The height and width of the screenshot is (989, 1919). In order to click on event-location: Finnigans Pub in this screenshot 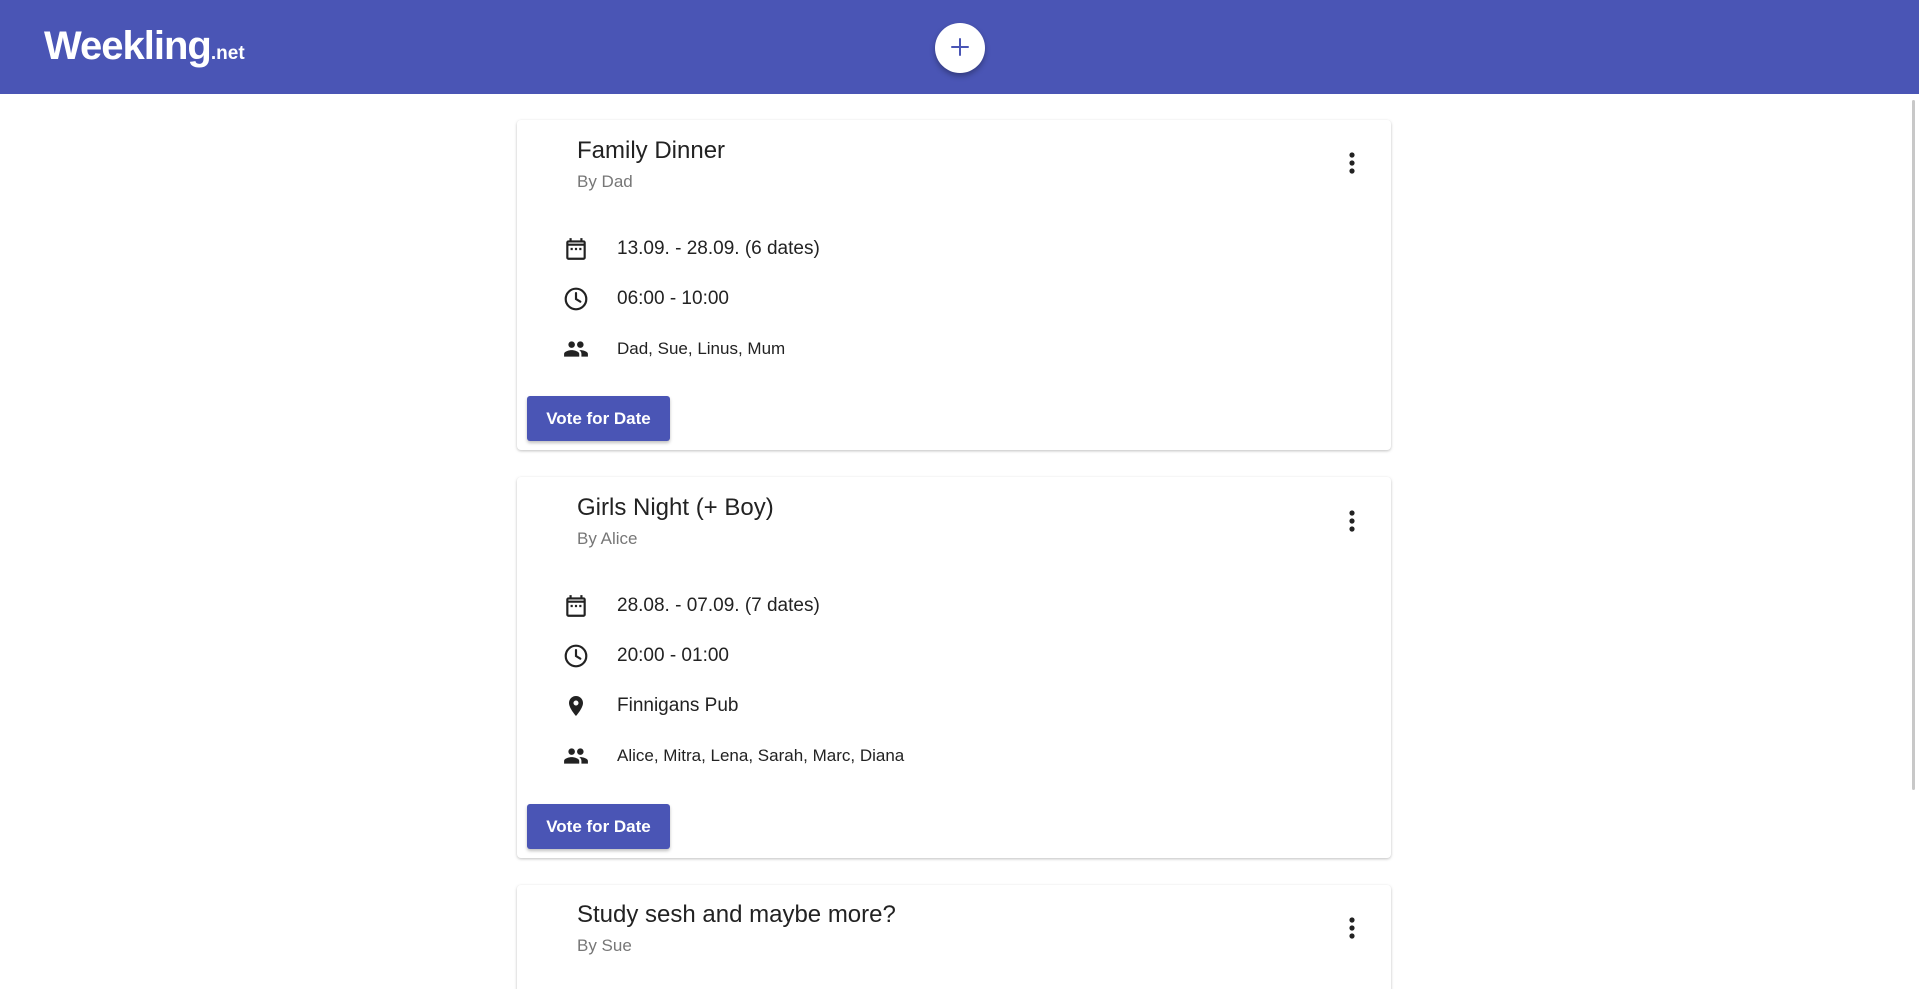, I will do `click(678, 705)`.